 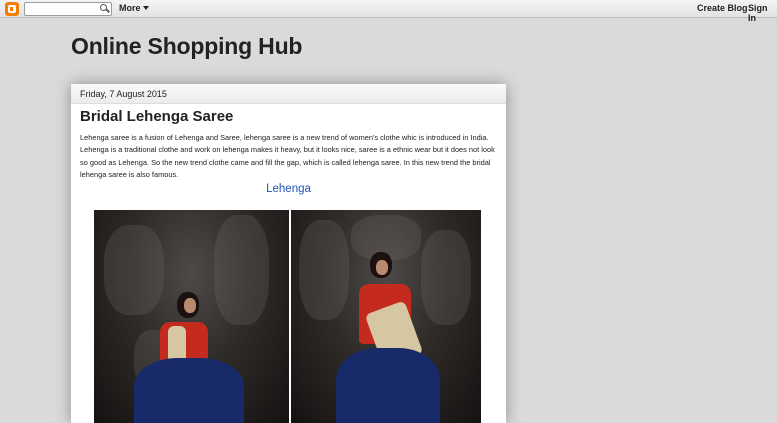 I want to click on create-blog-link: Create Blog, so click(x=722, y=8).